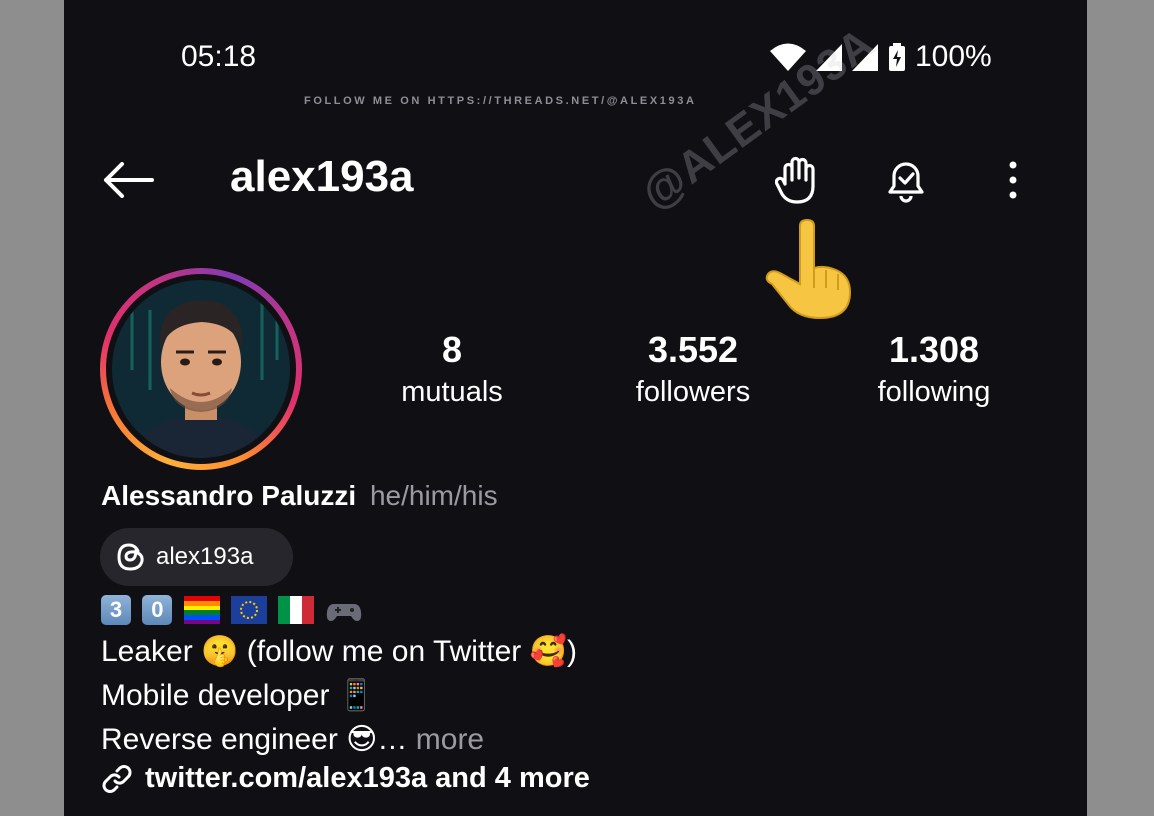 This screenshot has height=816, width=1154. I want to click on stat-following: 1.308 following, so click(934, 371).